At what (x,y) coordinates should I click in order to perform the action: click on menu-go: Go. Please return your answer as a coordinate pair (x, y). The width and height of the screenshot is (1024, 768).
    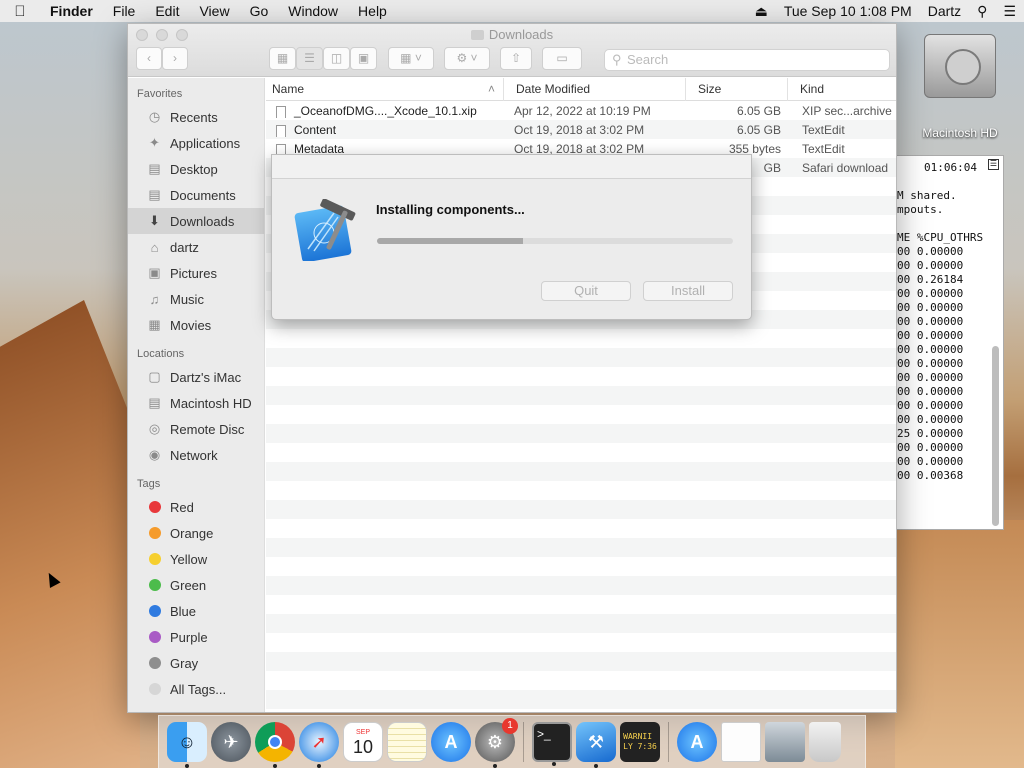
    Looking at the image, I should click on (259, 11).